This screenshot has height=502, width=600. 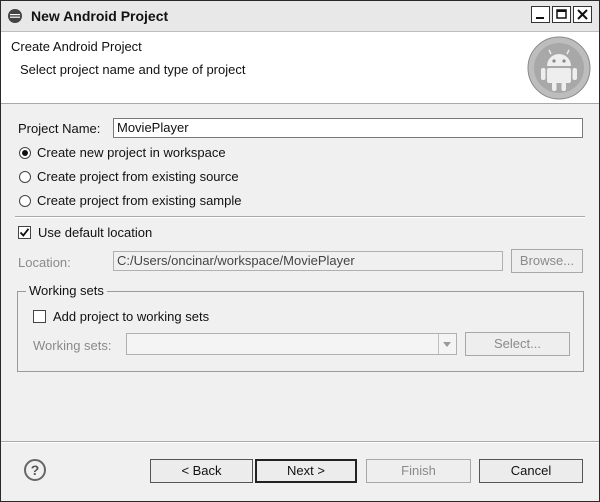 I want to click on cancel-button: Cancel, so click(x=531, y=471).